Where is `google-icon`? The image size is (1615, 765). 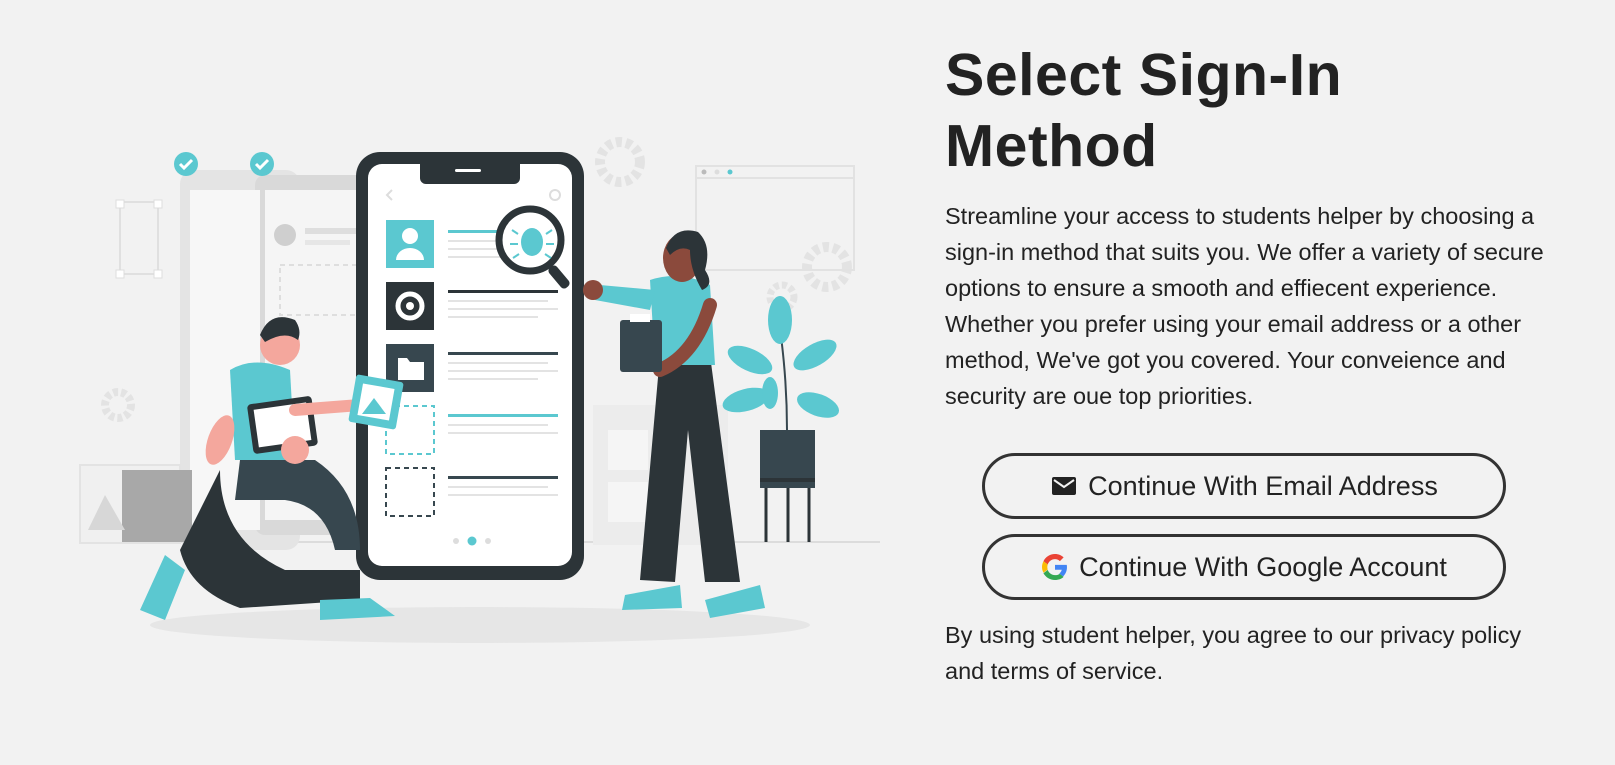
google-icon is located at coordinates (1055, 567).